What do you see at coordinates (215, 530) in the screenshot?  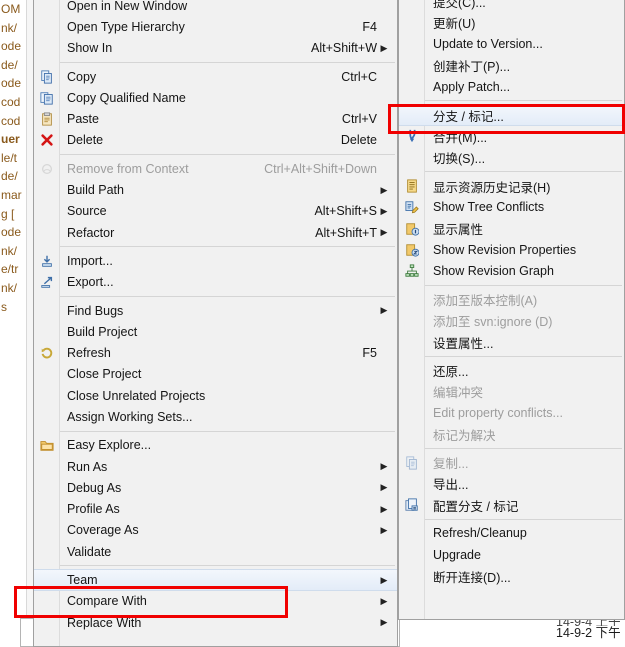 I see `menu-item: Coverage As ▶` at bounding box center [215, 530].